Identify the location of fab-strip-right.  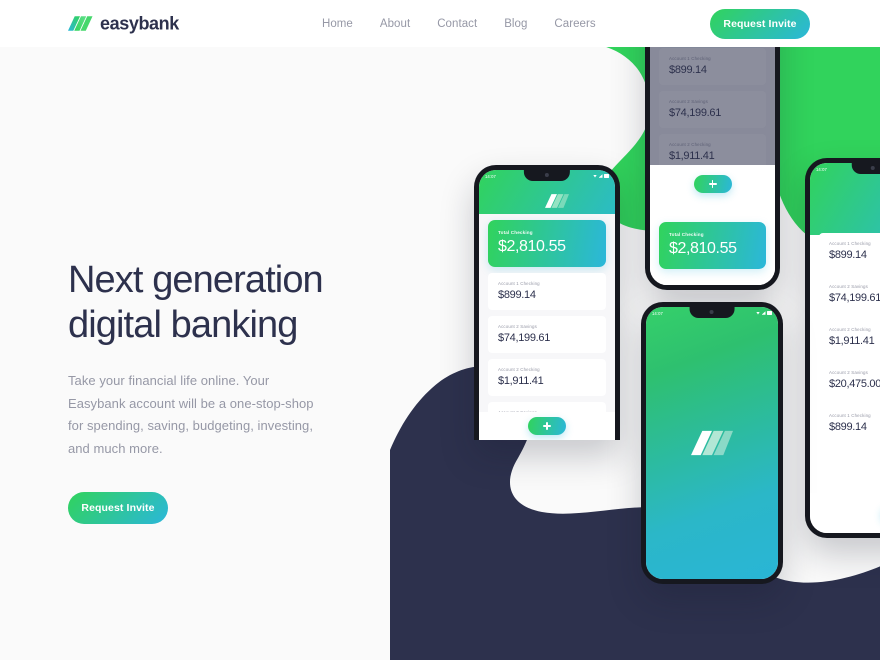
(845, 513).